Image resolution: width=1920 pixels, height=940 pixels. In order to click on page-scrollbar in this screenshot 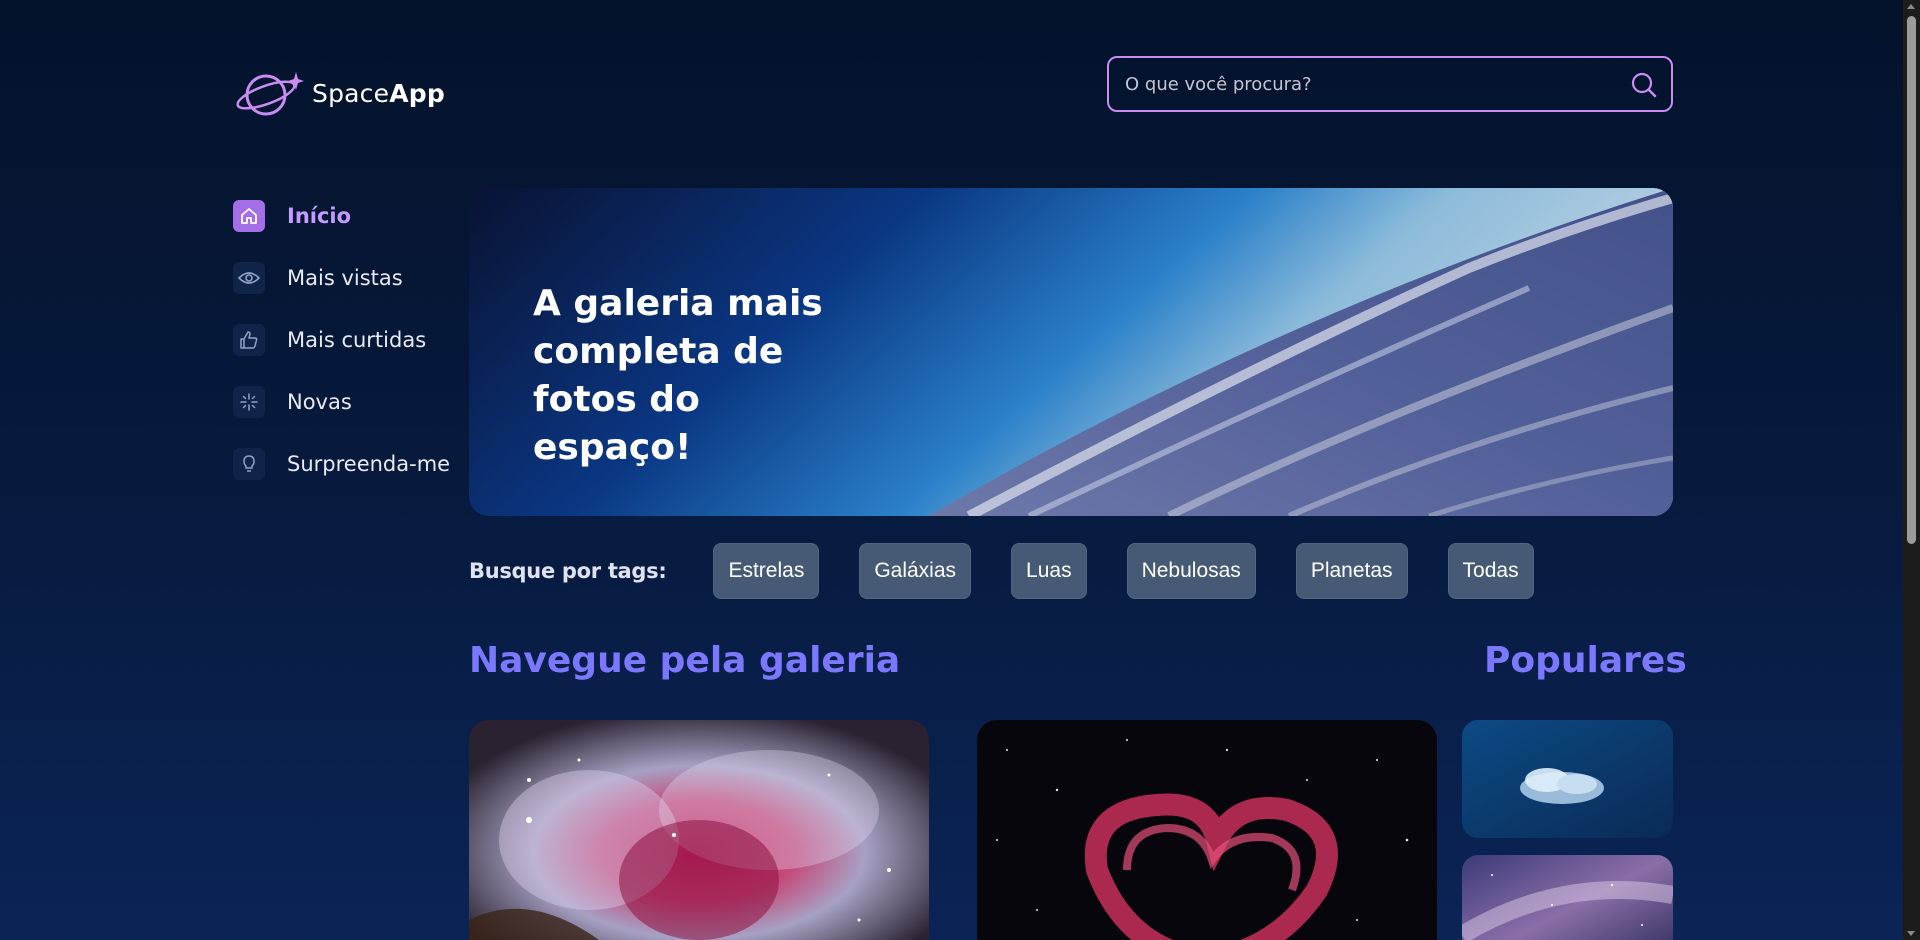, I will do `click(1911, 470)`.